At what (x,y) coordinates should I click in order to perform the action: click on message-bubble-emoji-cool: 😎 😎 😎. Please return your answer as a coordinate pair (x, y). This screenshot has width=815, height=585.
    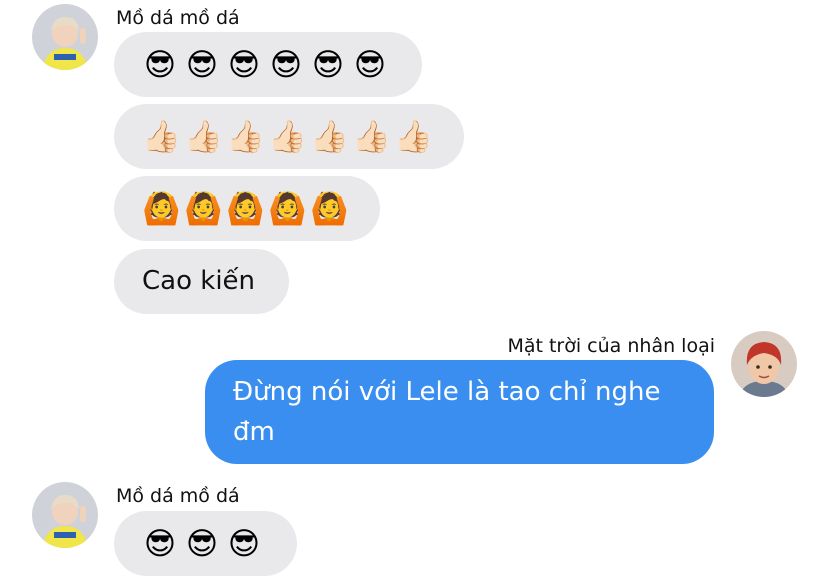
    Looking at the image, I should click on (205, 543).